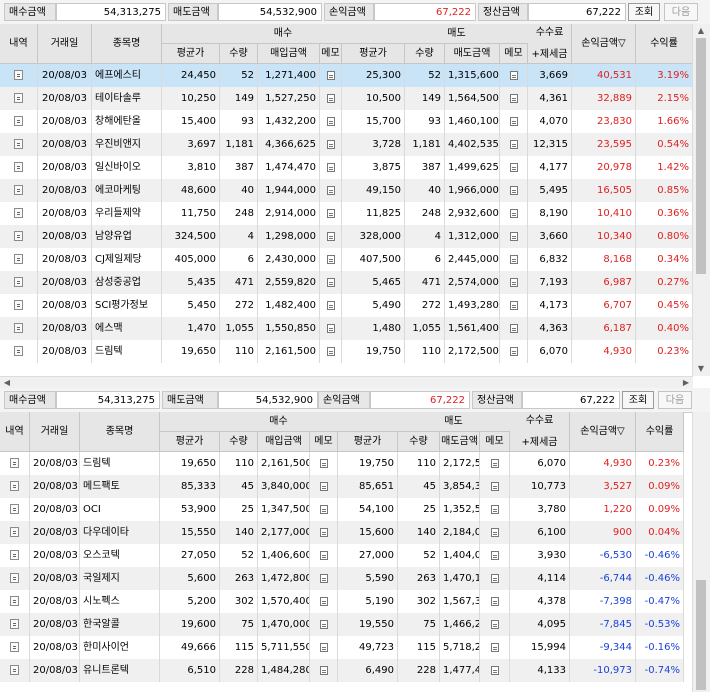 The height and width of the screenshot is (692, 710). What do you see at coordinates (638, 400) in the screenshot?
I see `query-button: 조회` at bounding box center [638, 400].